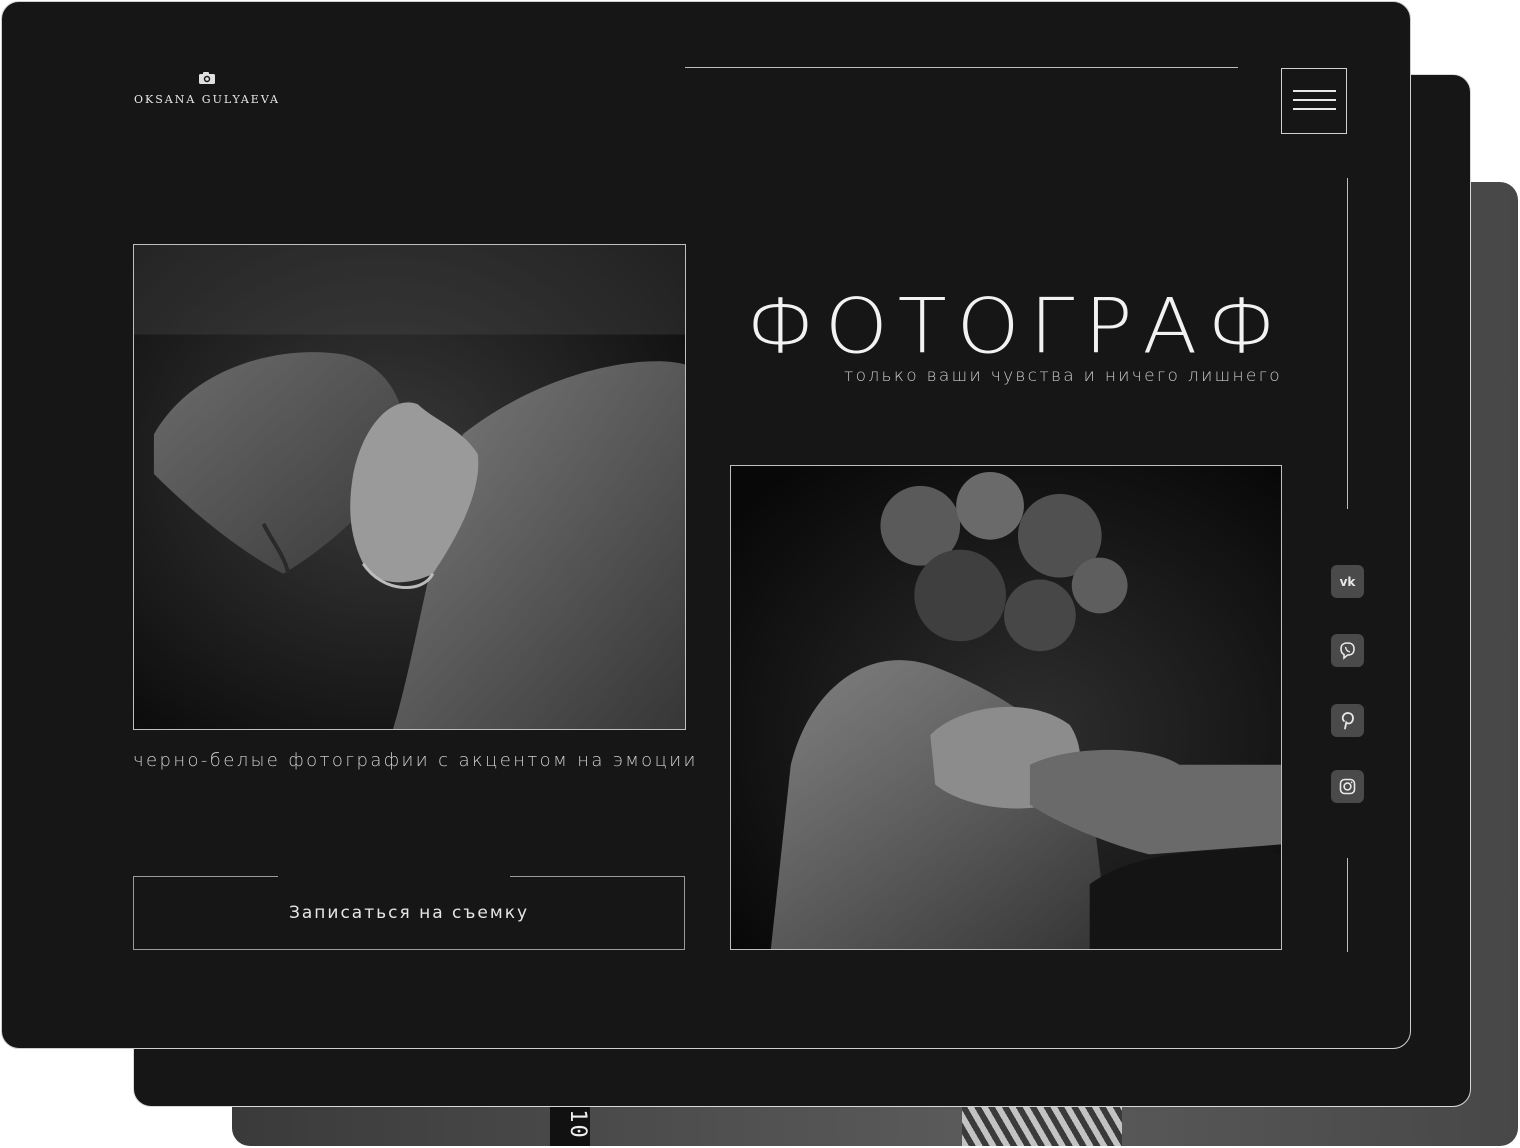  What do you see at coordinates (207, 88) in the screenshot?
I see `brand-logo: OKSANA GULYAEVA` at bounding box center [207, 88].